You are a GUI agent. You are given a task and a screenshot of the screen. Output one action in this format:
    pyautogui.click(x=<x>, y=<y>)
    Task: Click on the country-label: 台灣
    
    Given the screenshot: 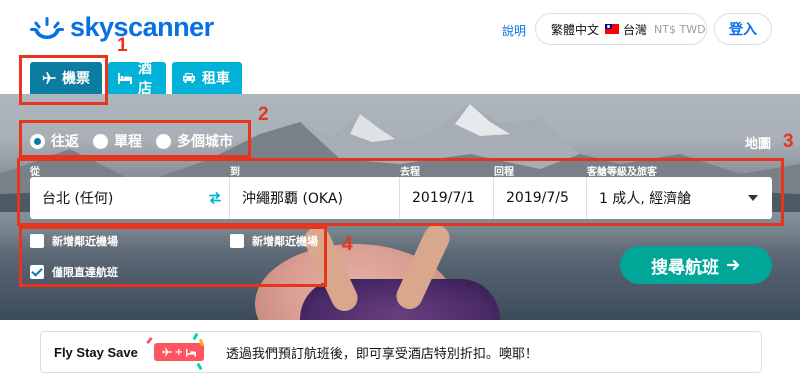 What is the action you would take?
    pyautogui.click(x=635, y=29)
    